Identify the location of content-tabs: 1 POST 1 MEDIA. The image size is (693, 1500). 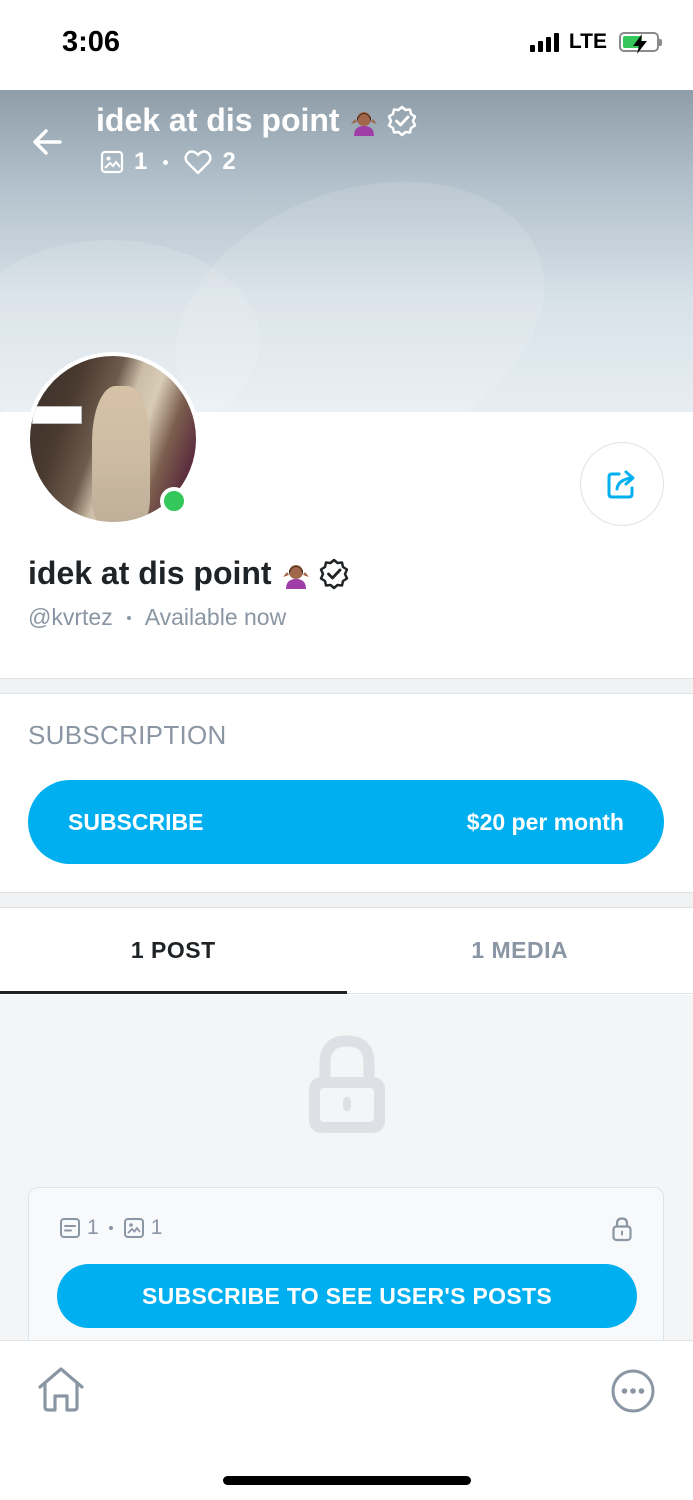
(346, 951).